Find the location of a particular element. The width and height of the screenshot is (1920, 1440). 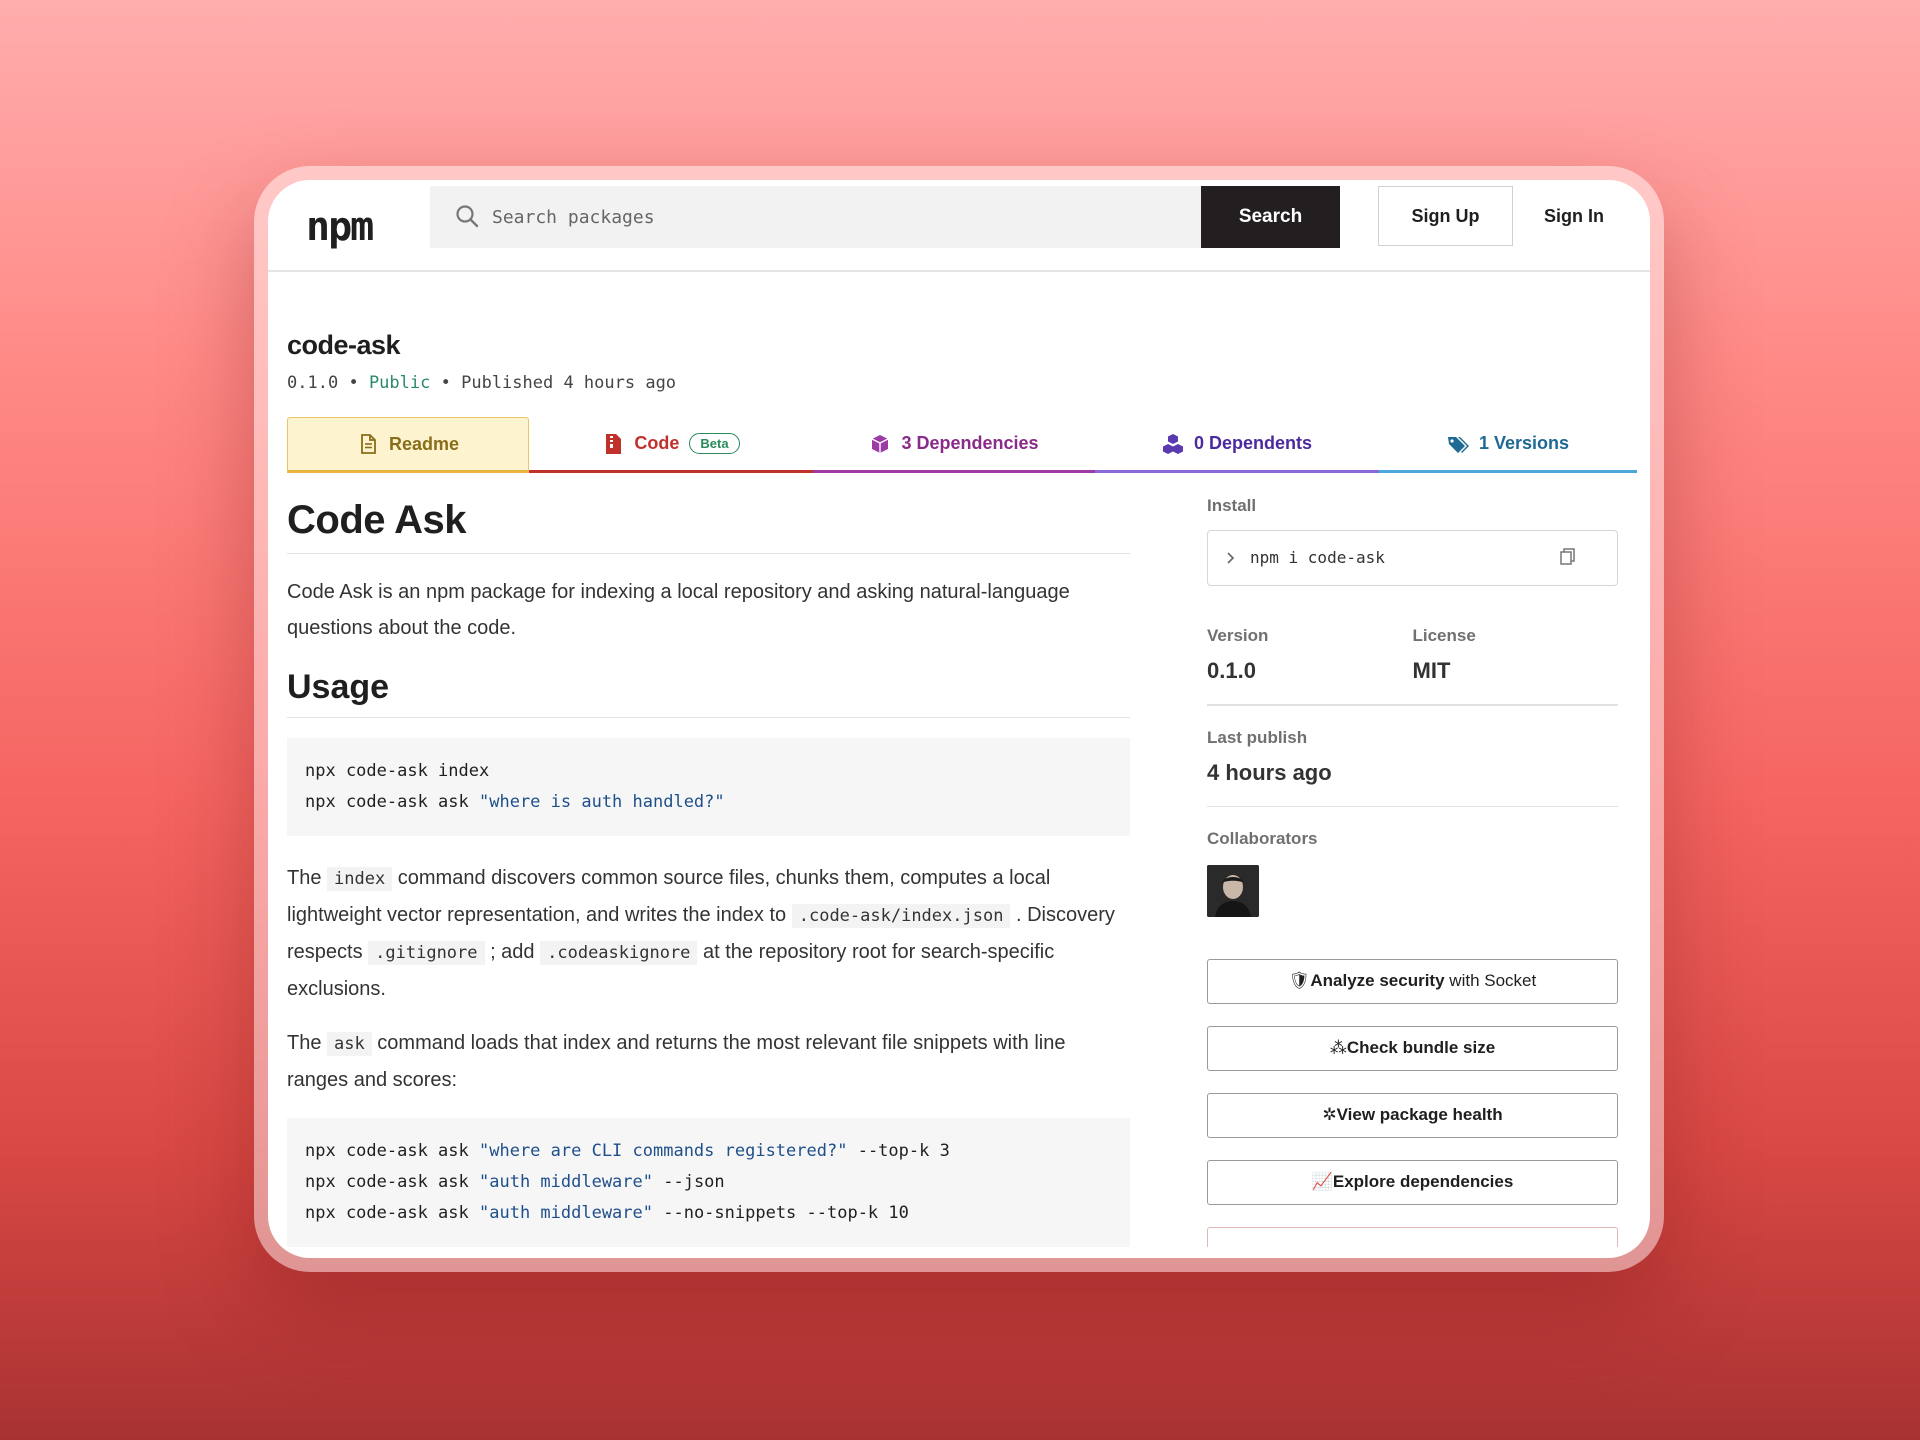

analyze-security-button: 🛡Analyze security with Socket is located at coordinates (1412, 981).